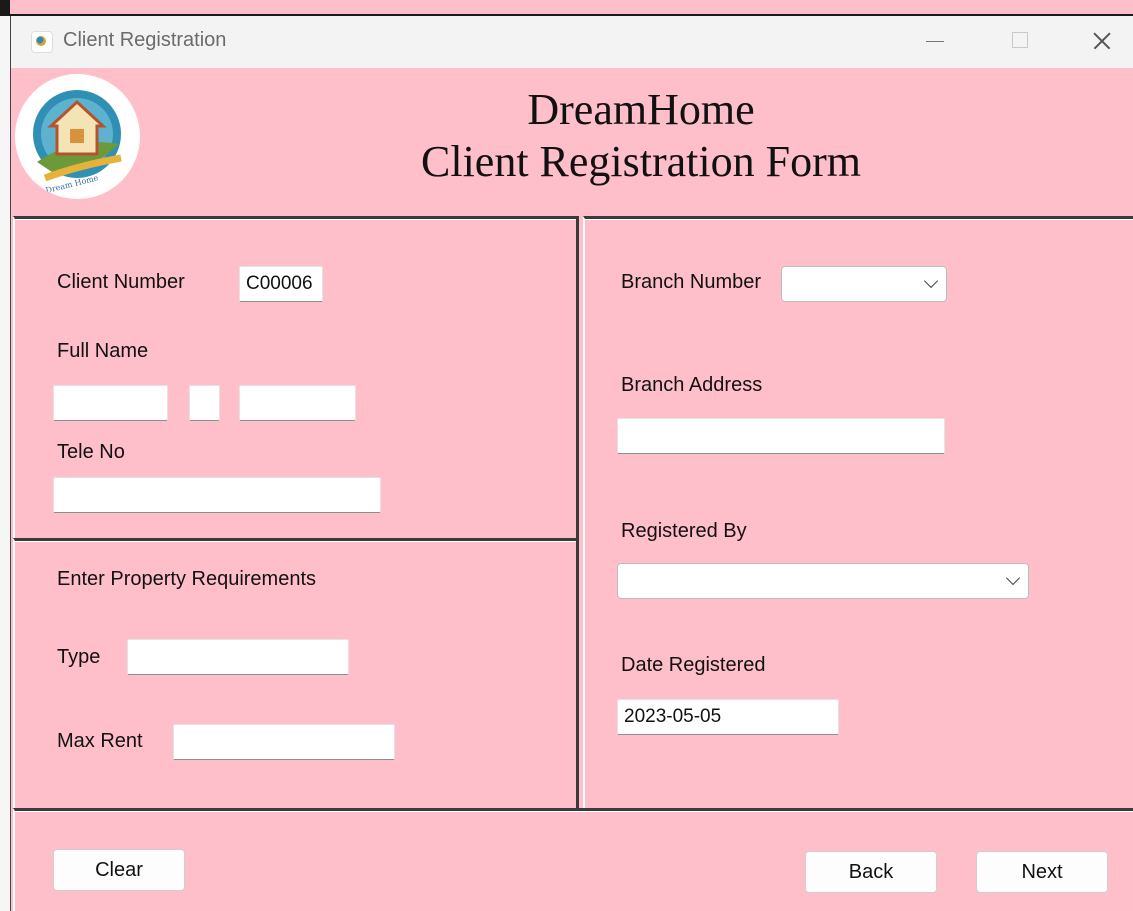 This screenshot has height=911, width=1133. What do you see at coordinates (641, 161) in the screenshot?
I see `form-title: Client Registration Form` at bounding box center [641, 161].